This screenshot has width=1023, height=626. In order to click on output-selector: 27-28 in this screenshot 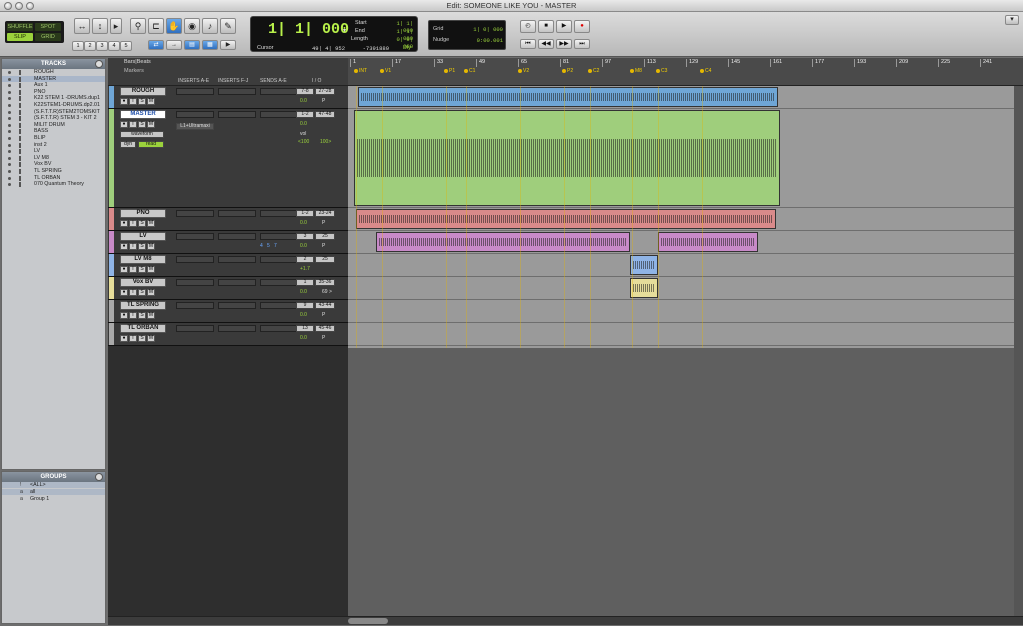, I will do `click(325, 91)`.